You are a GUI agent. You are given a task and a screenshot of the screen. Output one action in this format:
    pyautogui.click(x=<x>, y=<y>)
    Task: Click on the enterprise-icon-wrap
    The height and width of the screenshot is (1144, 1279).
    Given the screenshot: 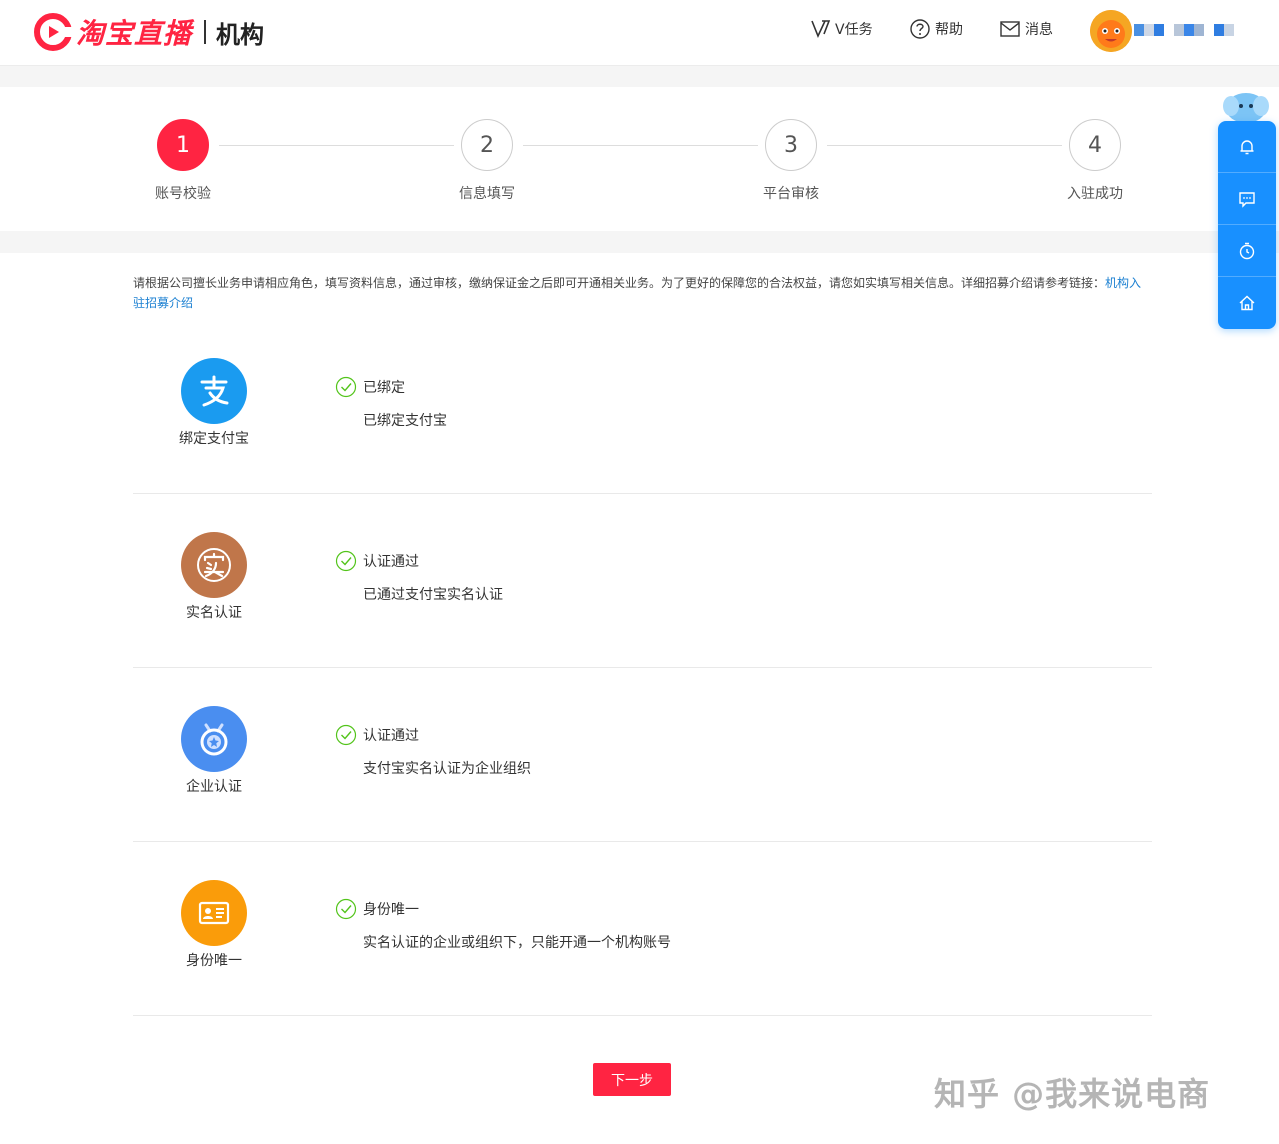 What is the action you would take?
    pyautogui.click(x=214, y=739)
    